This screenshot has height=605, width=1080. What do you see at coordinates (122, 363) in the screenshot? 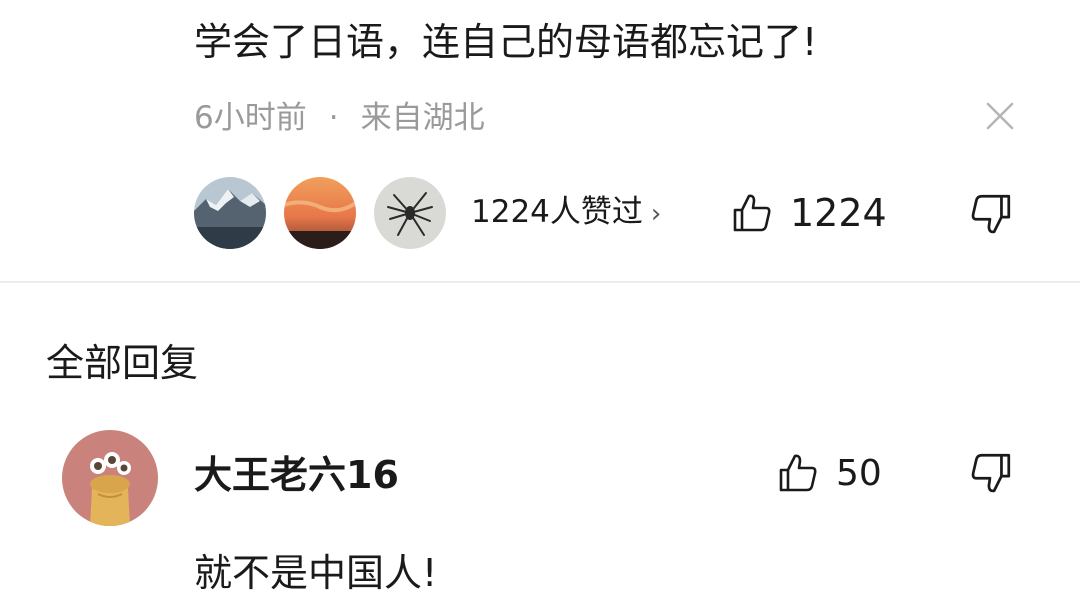
I see `all-replies-title: 全部回复` at bounding box center [122, 363].